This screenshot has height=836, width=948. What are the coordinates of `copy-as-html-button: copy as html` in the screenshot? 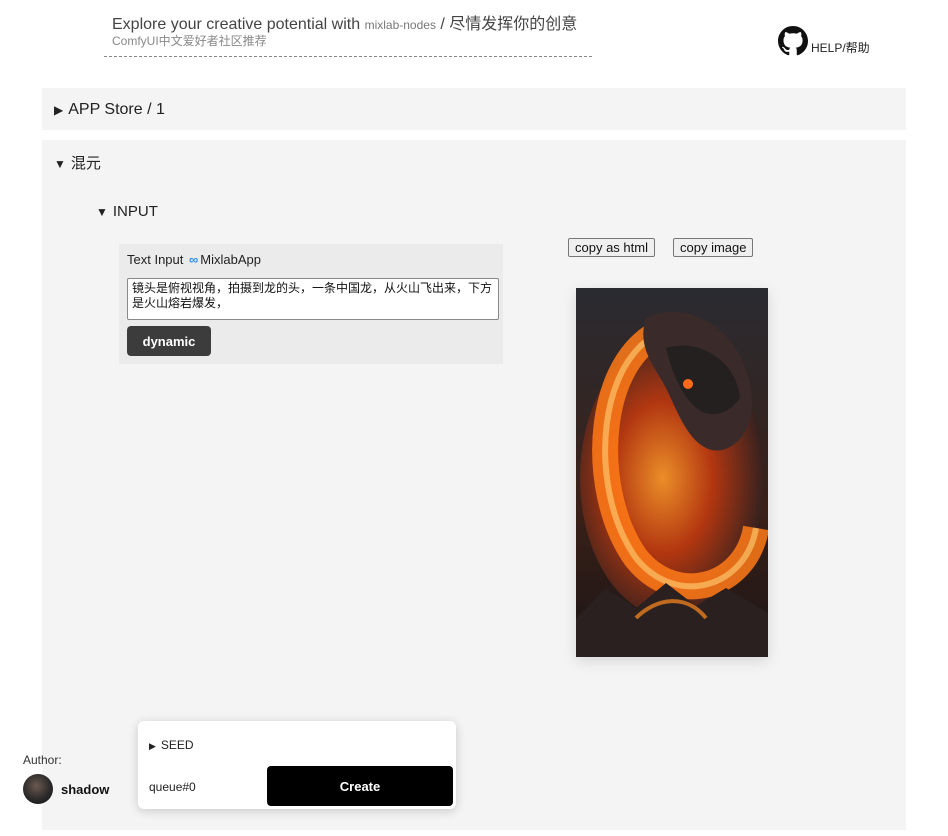 It's located at (611, 247).